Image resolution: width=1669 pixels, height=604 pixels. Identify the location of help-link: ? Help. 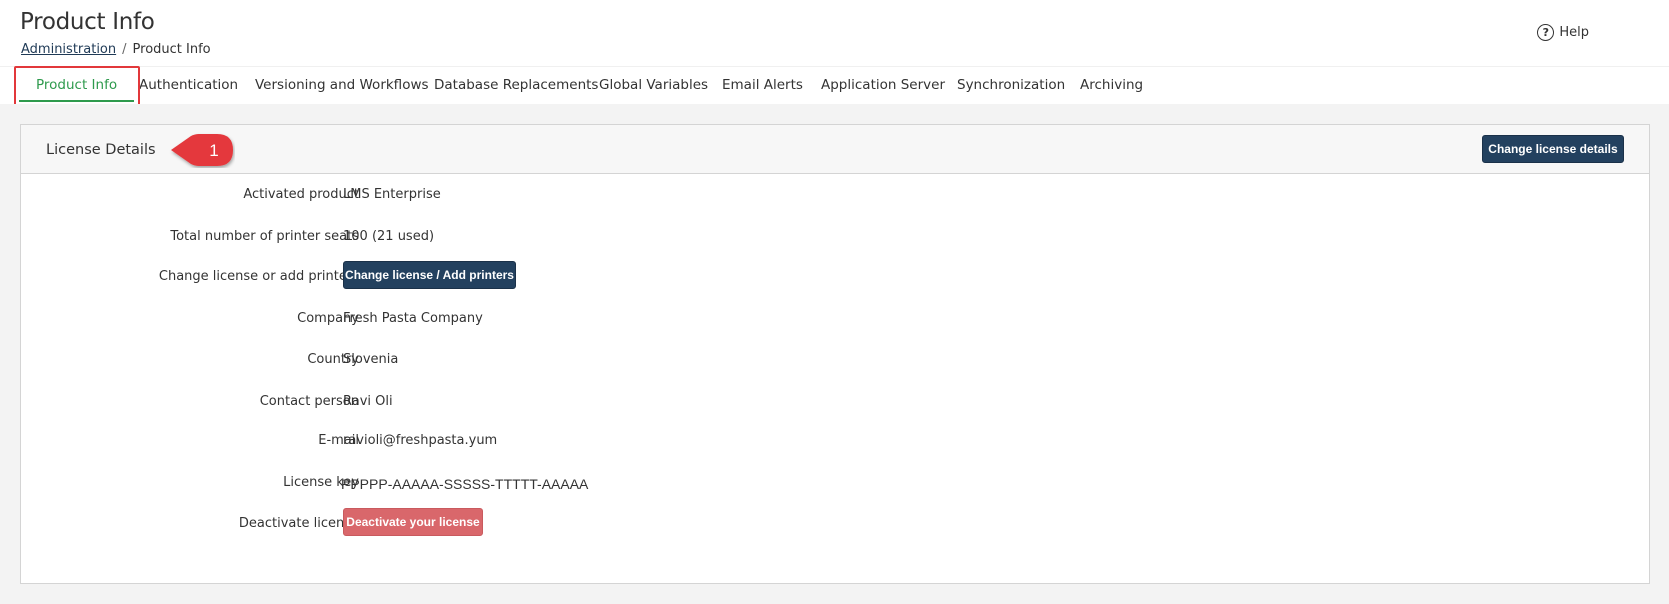
(1563, 32).